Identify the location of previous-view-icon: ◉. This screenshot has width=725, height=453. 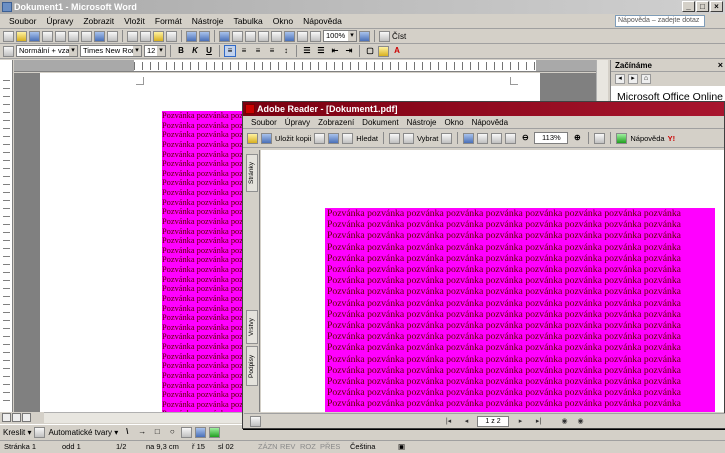
(564, 421).